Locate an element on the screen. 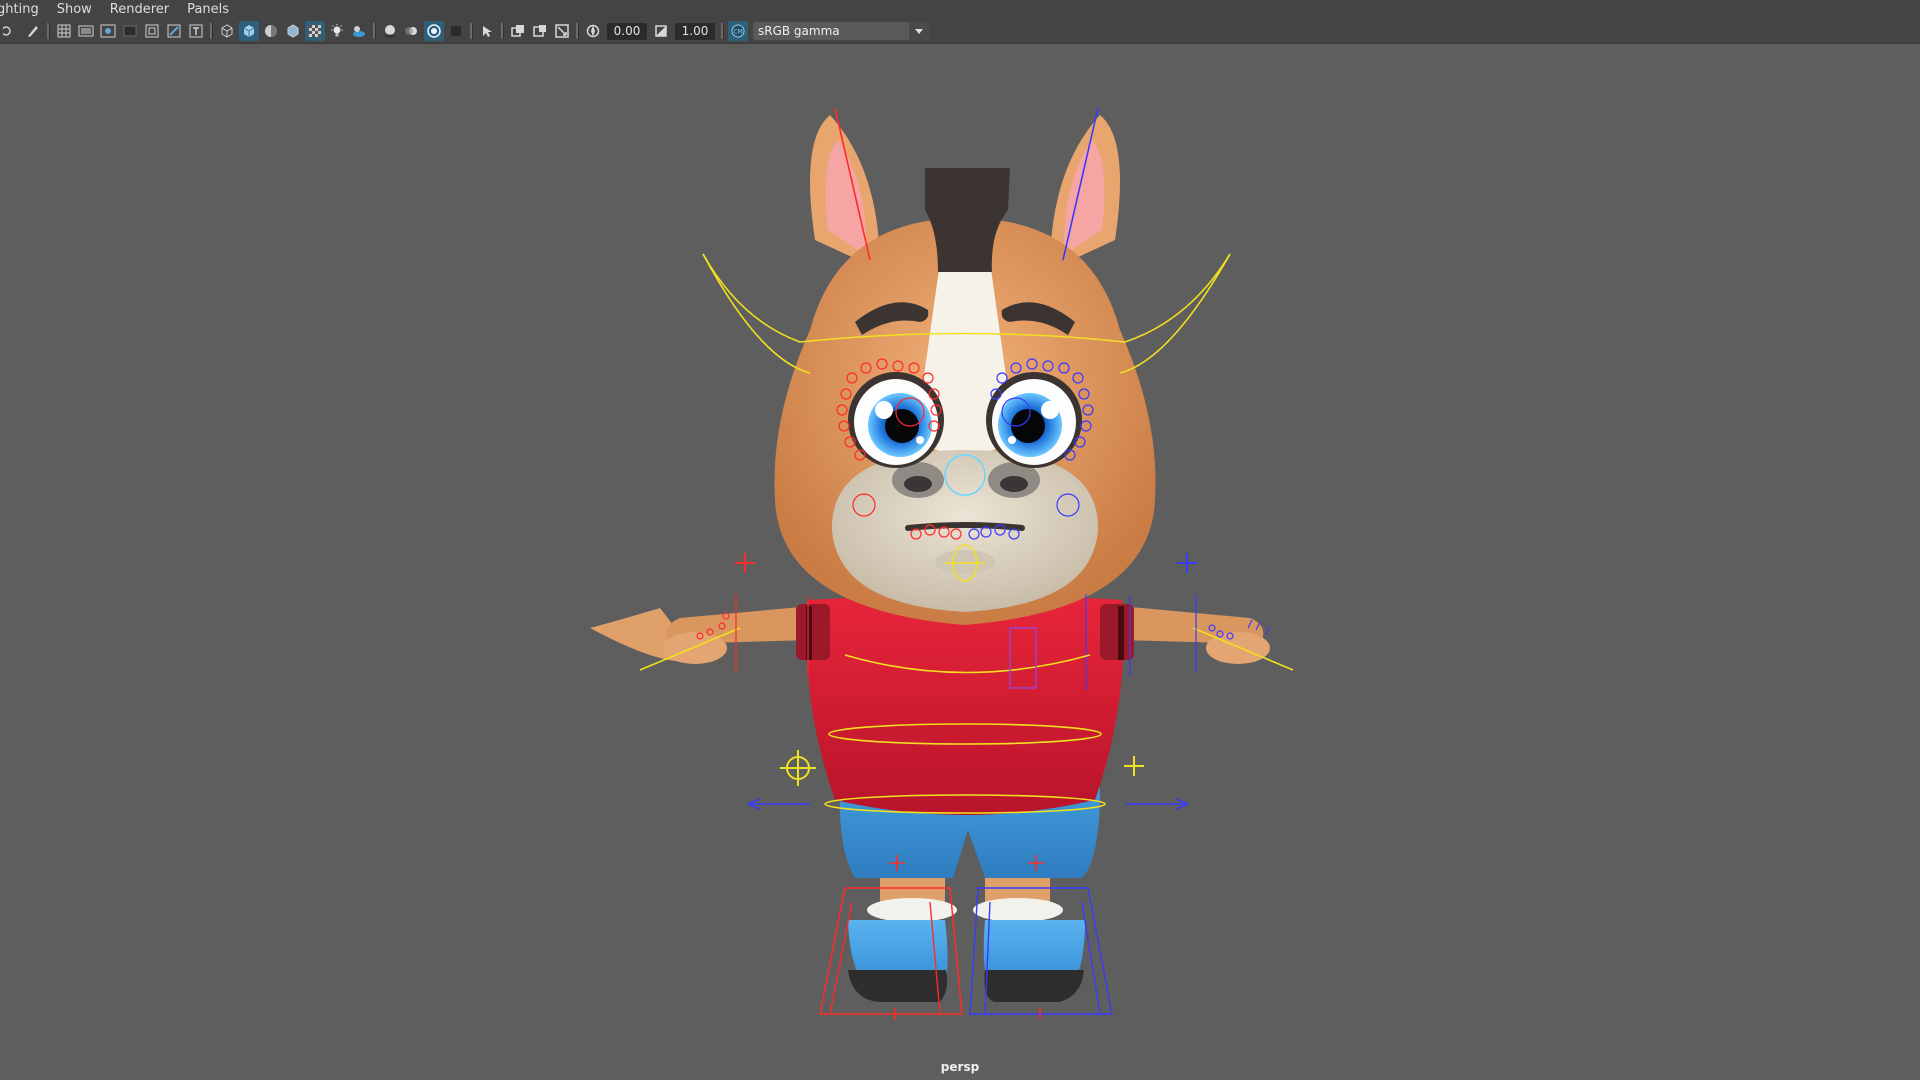  panel-toolbar: 0.00 1.00 CM sRGB gamma is located at coordinates (960, 31).